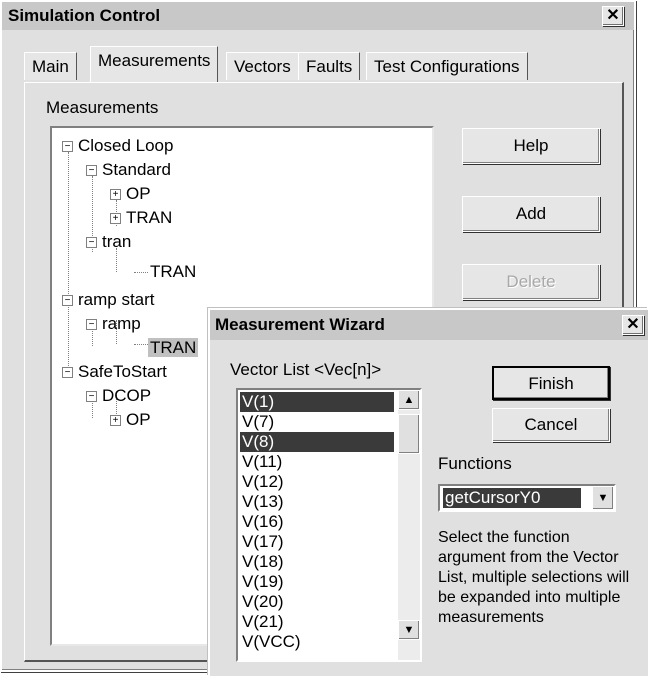 Image resolution: width=648 pixels, height=676 pixels. What do you see at coordinates (317, 582) in the screenshot?
I see `vector-item: V(19)` at bounding box center [317, 582].